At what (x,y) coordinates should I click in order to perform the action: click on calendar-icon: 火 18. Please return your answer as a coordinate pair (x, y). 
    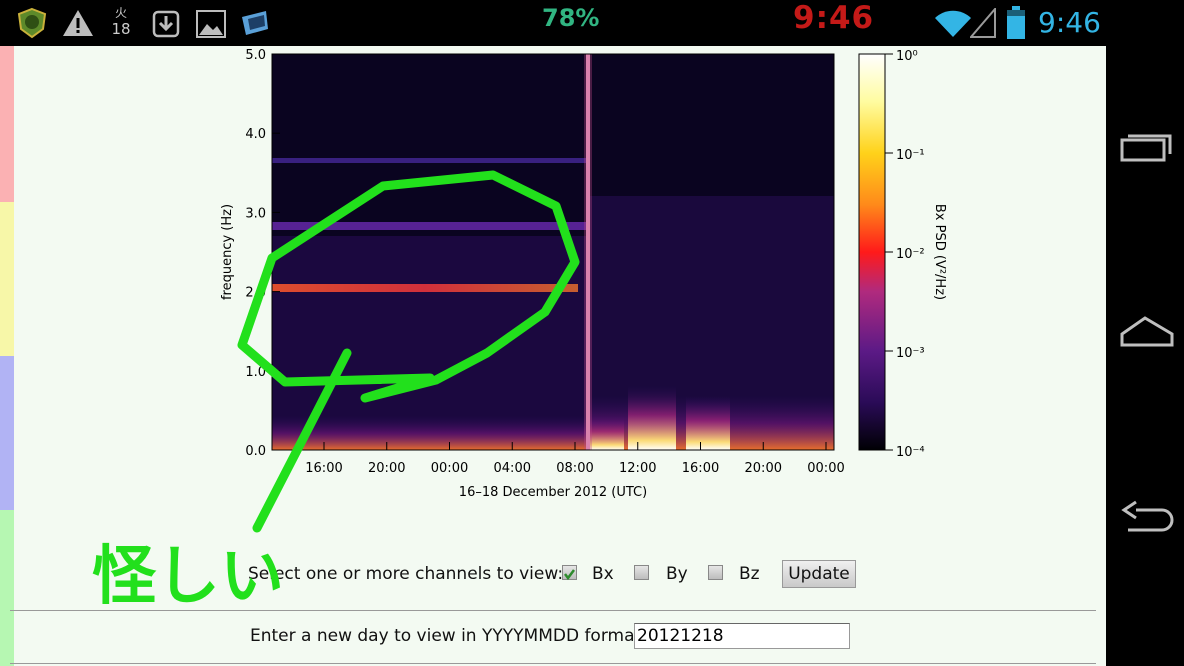
    Looking at the image, I should click on (121, 21).